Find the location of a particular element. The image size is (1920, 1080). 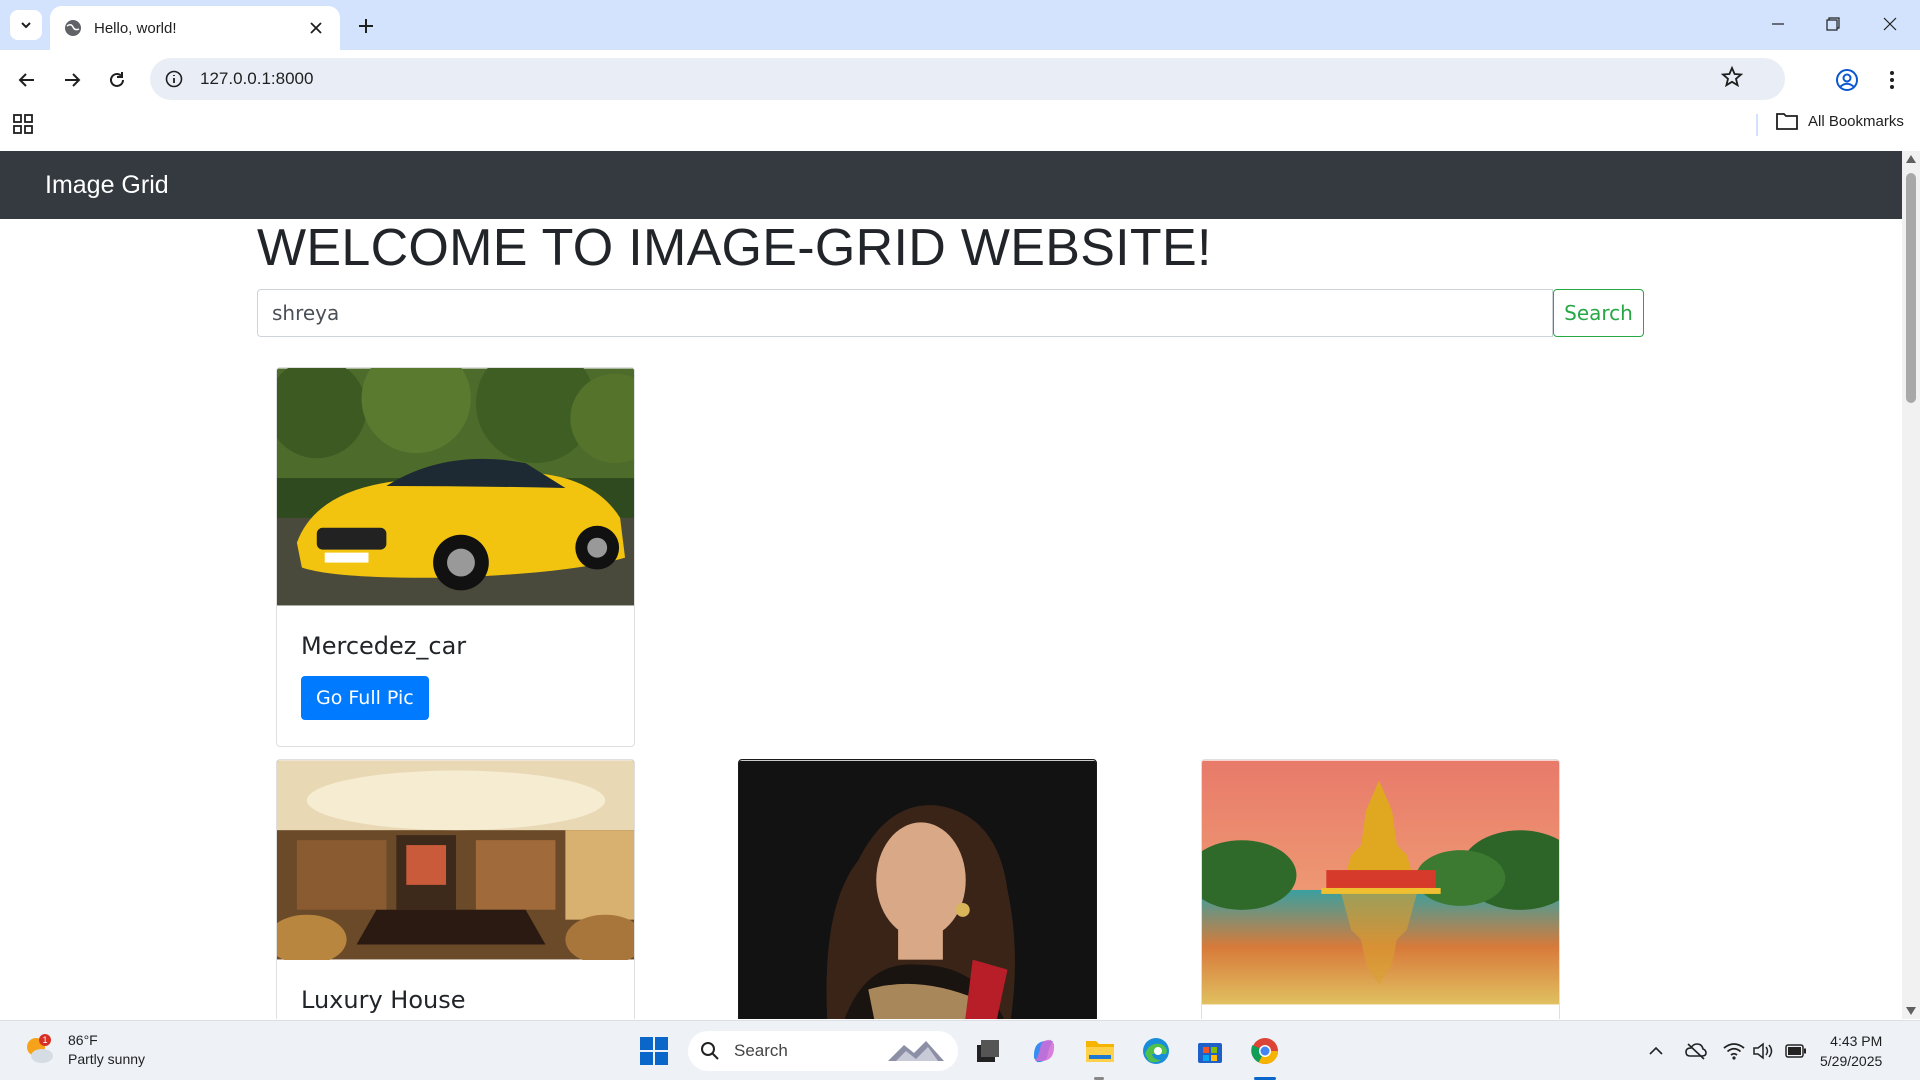

temperature: 86°F is located at coordinates (83, 1040).